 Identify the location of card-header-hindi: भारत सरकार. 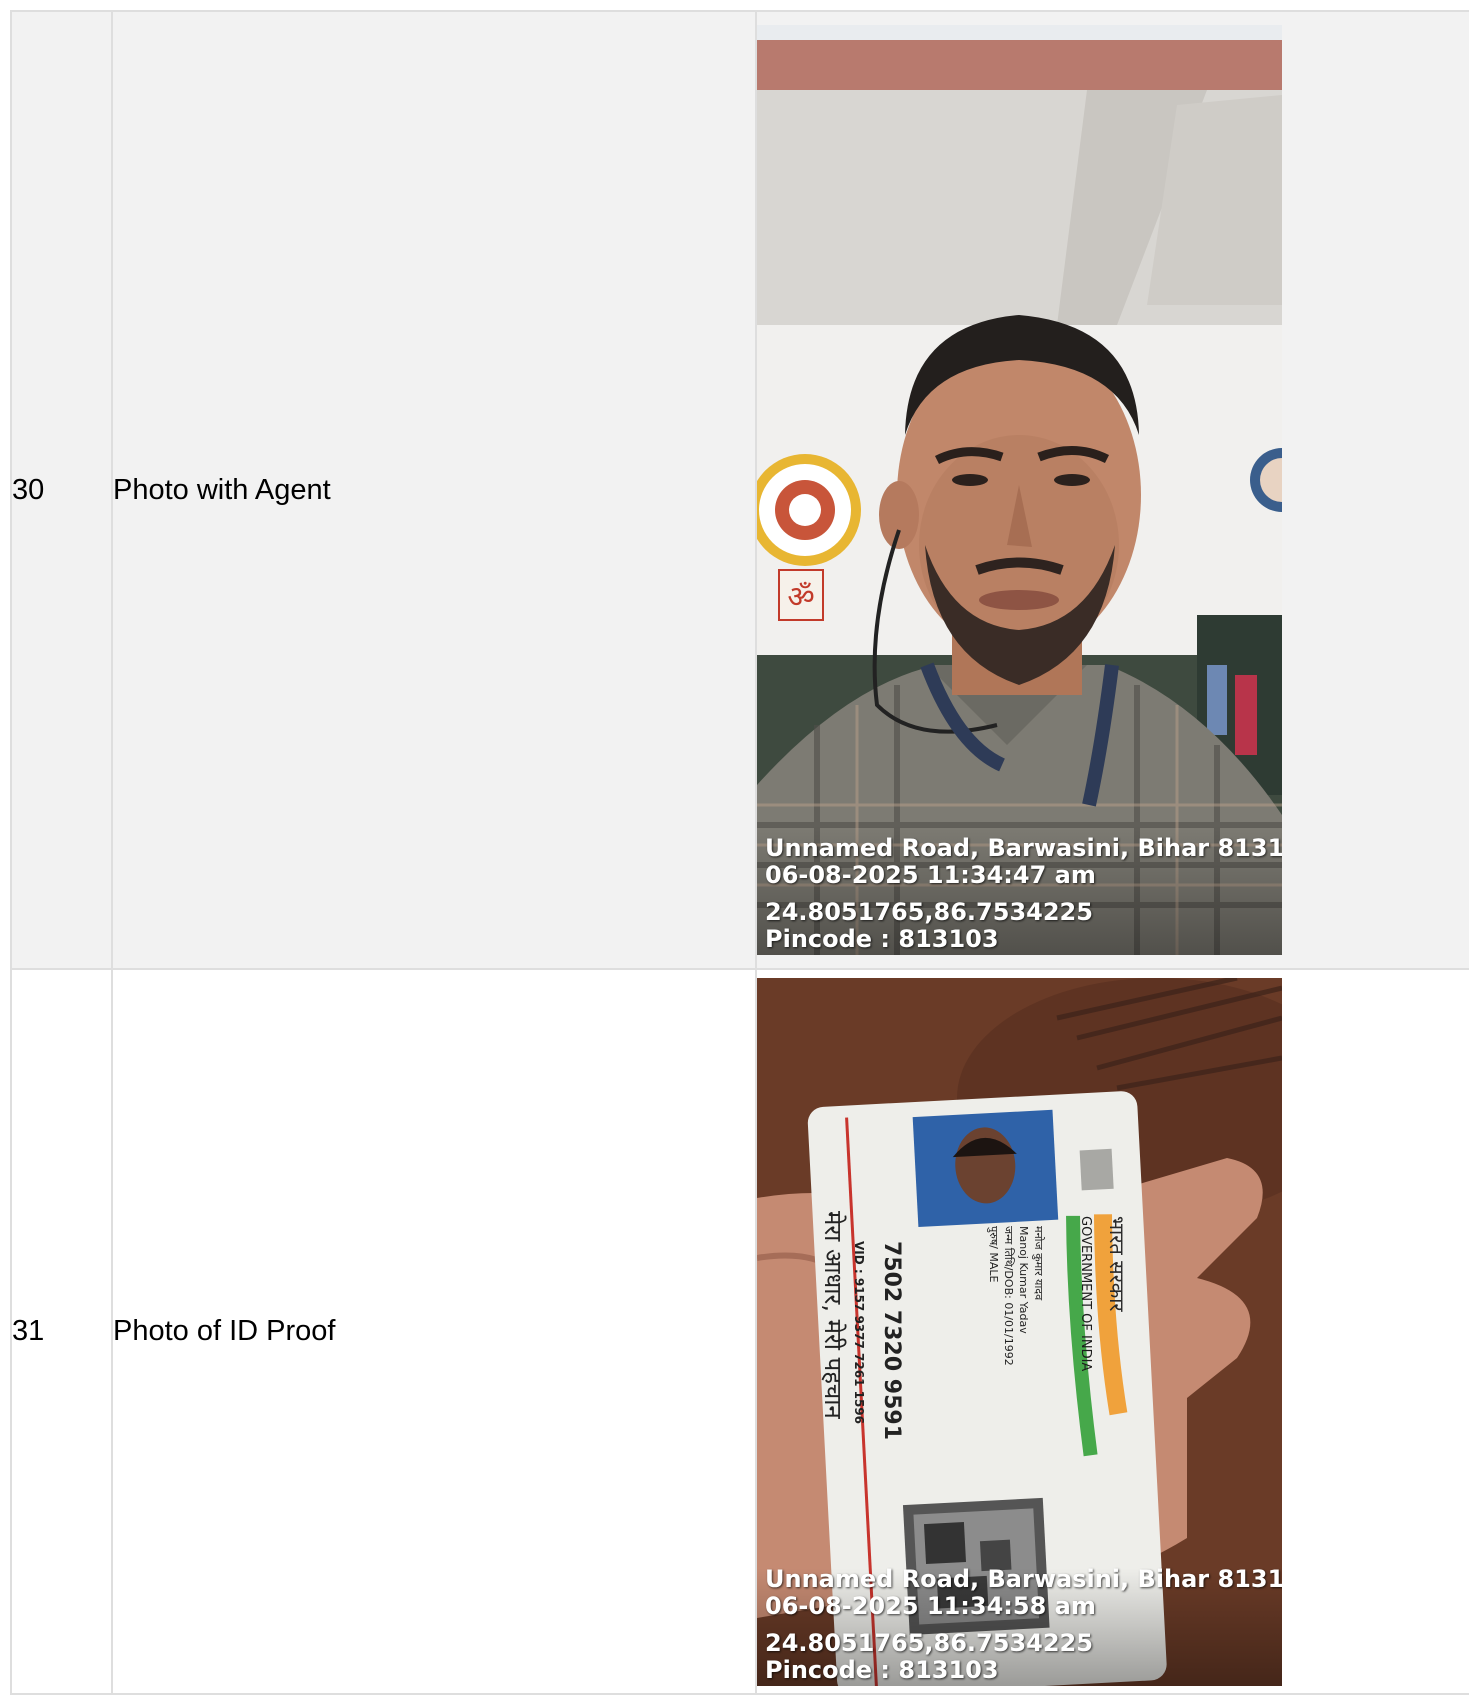
(1117, 1264).